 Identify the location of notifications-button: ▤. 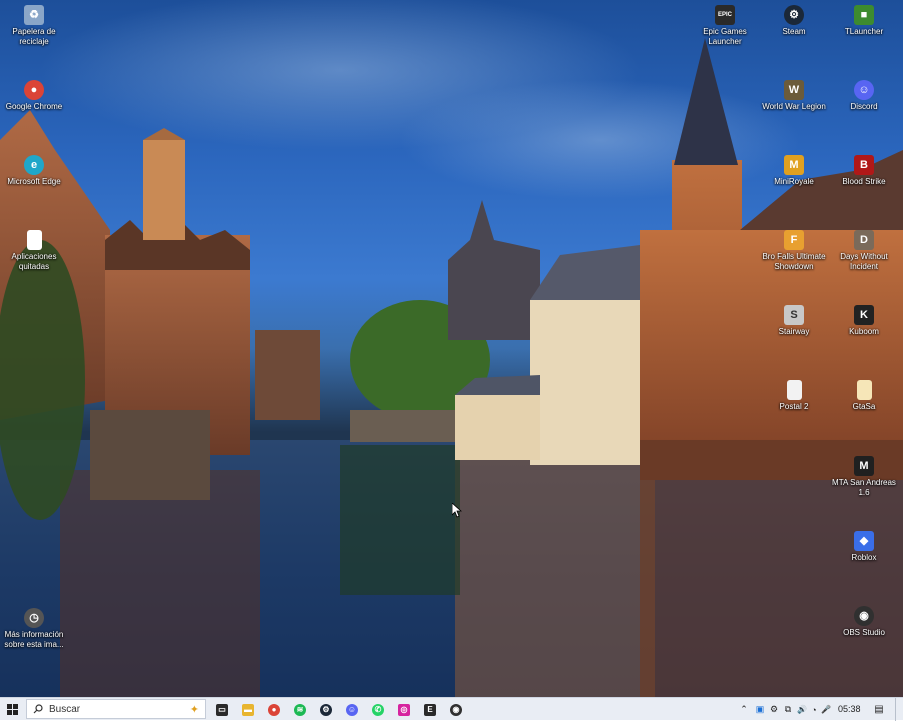
(879, 709).